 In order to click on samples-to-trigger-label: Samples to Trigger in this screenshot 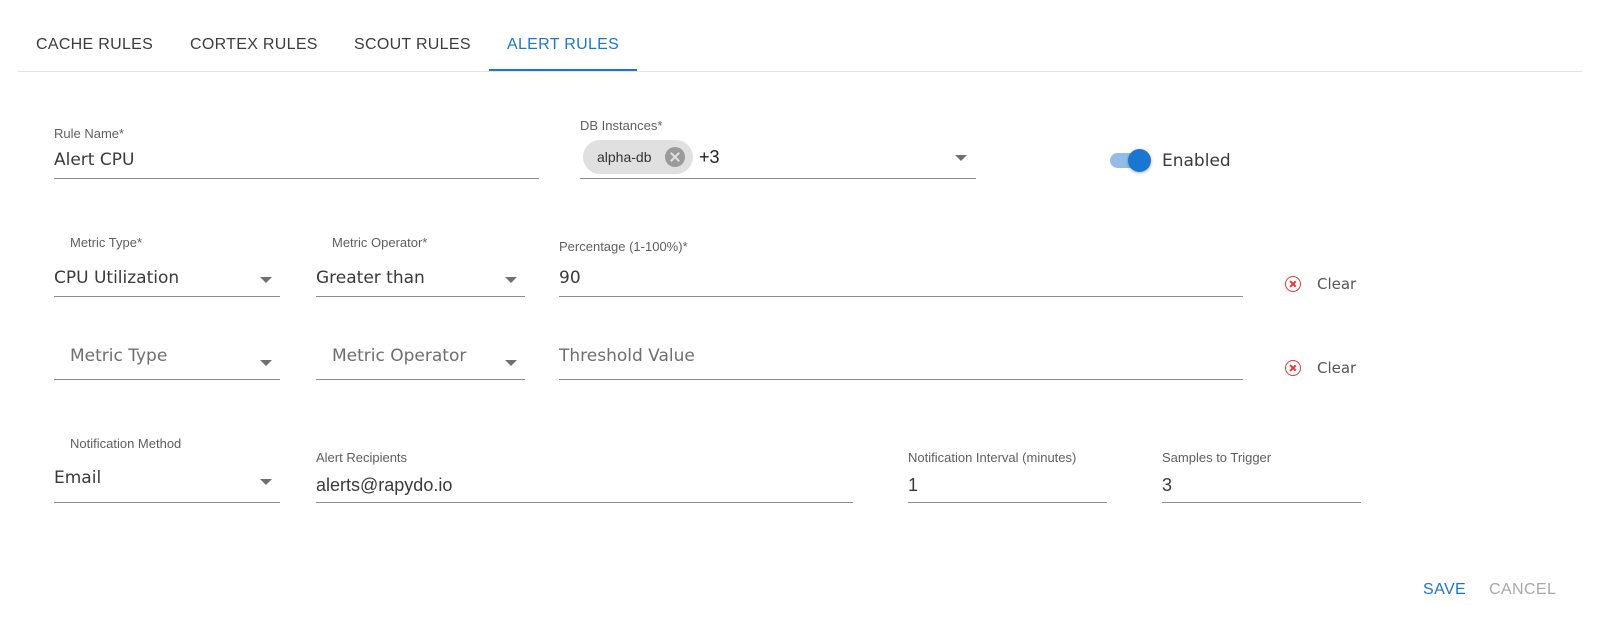, I will do `click(1217, 457)`.